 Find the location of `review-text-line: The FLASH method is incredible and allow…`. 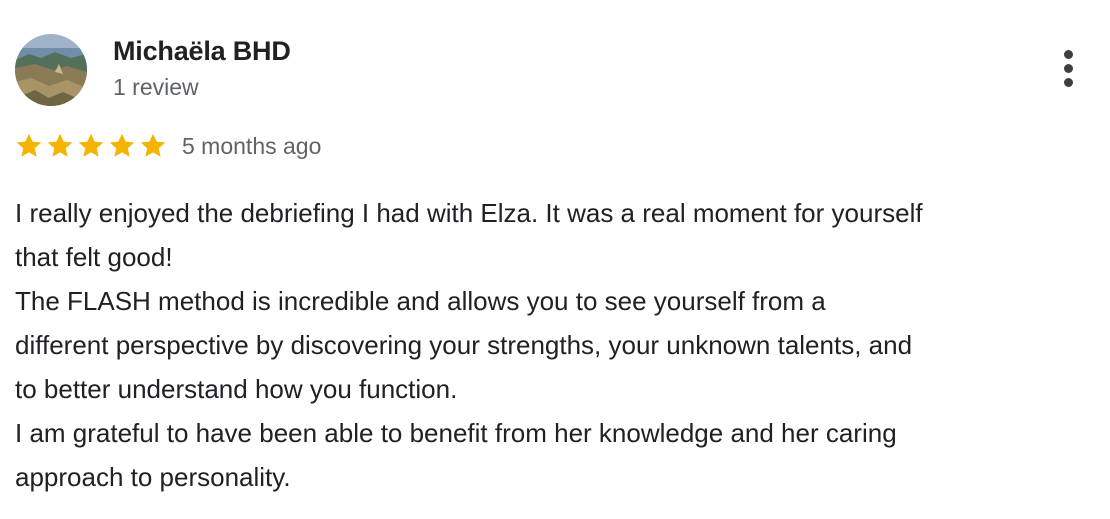

review-text-line: The FLASH method is incredible and allow… is located at coordinates (420, 301).